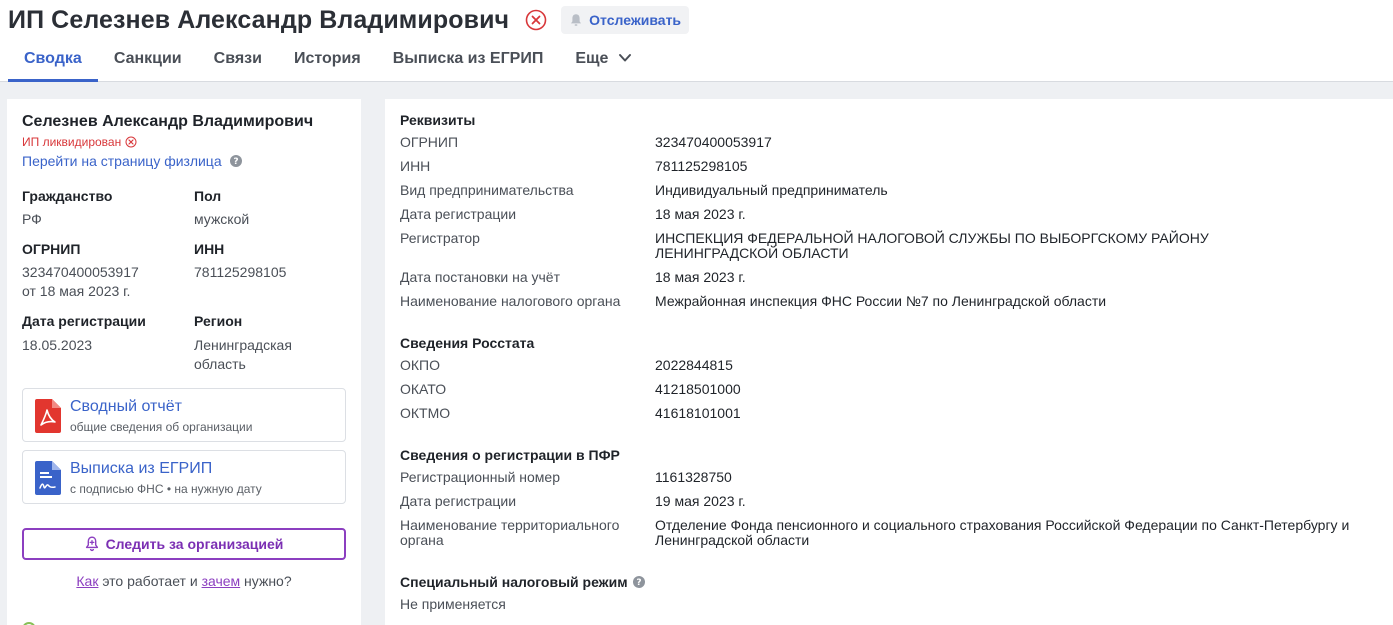 The height and width of the screenshot is (625, 1393). What do you see at coordinates (150, 581) in the screenshot?
I see `how-middle-text: это работает и` at bounding box center [150, 581].